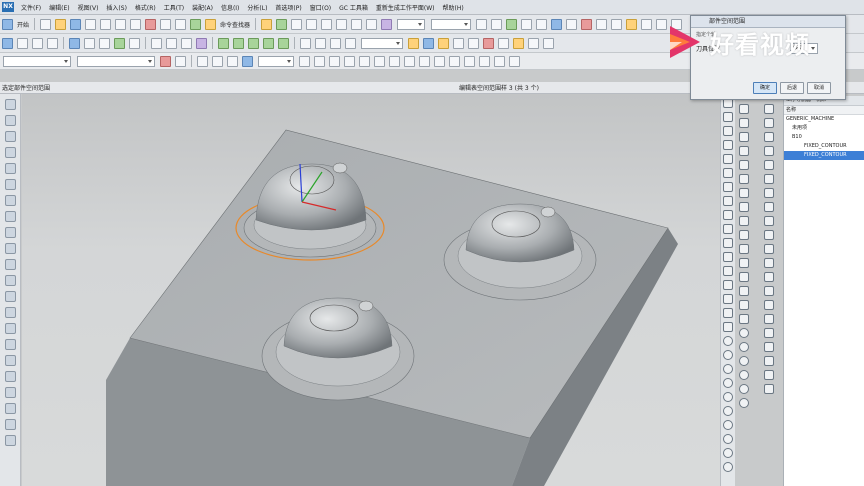 This screenshot has width=864, height=486. What do you see at coordinates (364, 61) in the screenshot?
I see `wcs-save-icon` at bounding box center [364, 61].